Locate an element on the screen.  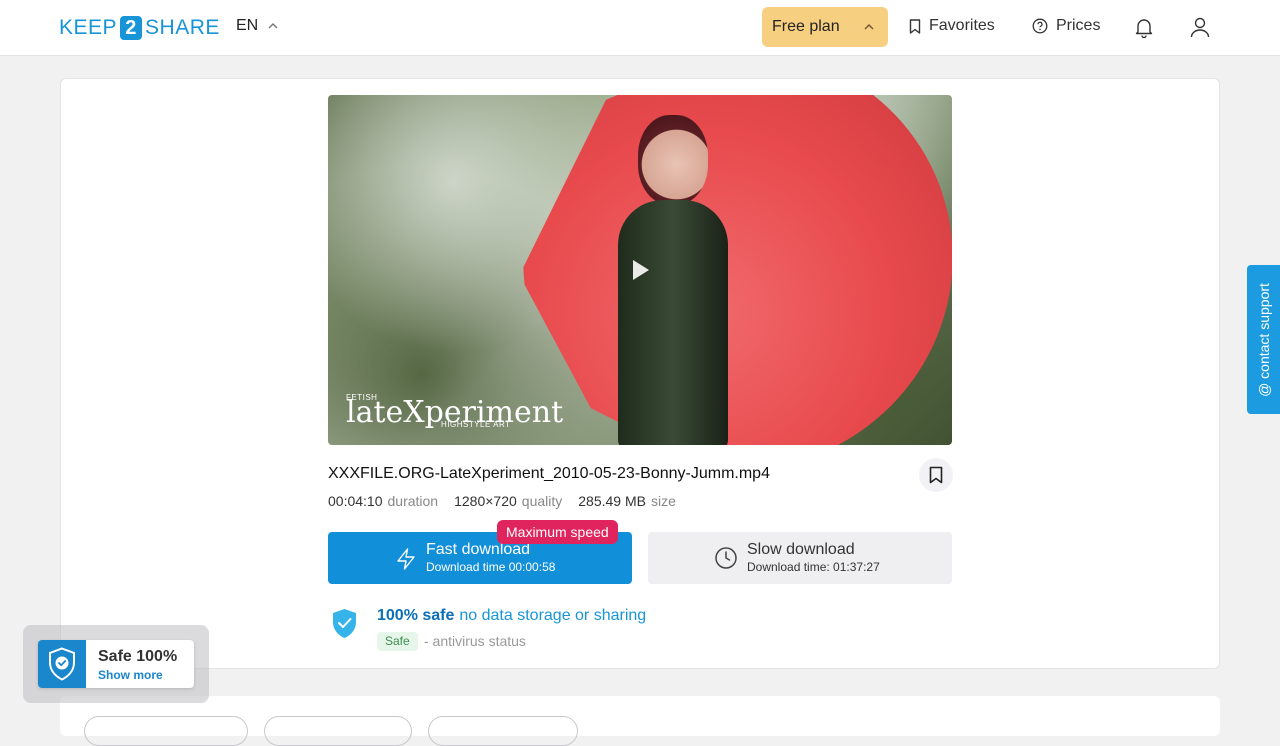
safety-statement: 100% safe no data storage or sharing is located at coordinates (511, 616).